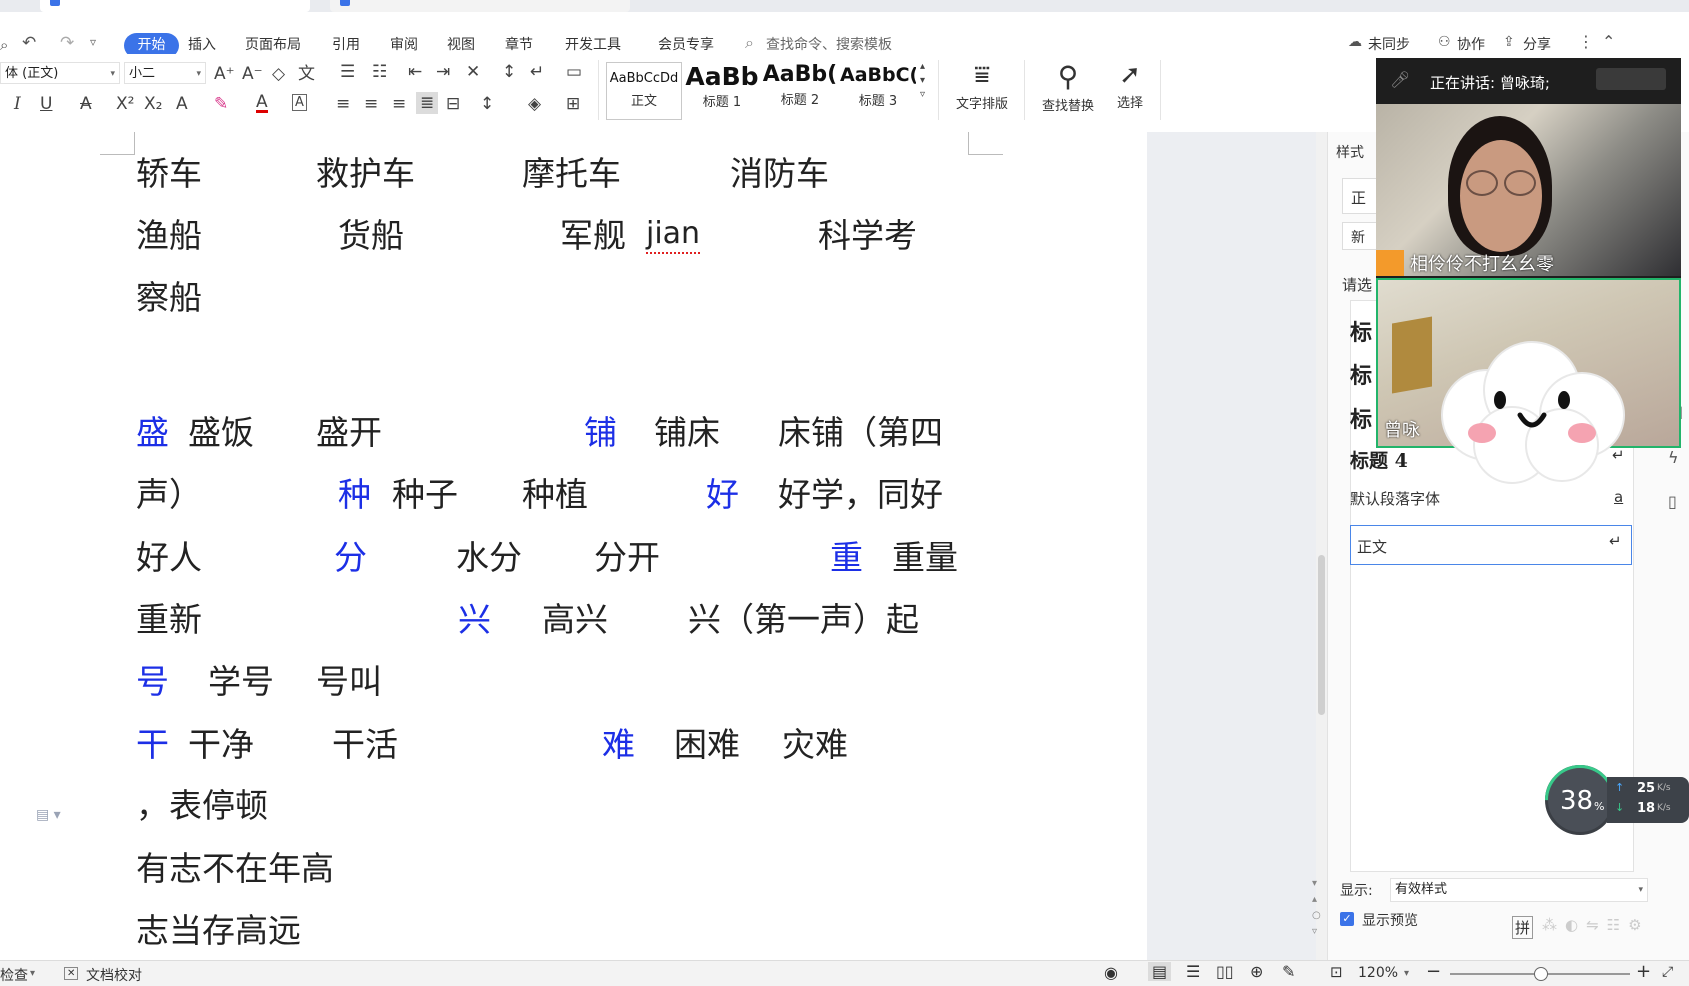  What do you see at coordinates (14, 975) in the screenshot?
I see `spell-check-button: 检查` at bounding box center [14, 975].